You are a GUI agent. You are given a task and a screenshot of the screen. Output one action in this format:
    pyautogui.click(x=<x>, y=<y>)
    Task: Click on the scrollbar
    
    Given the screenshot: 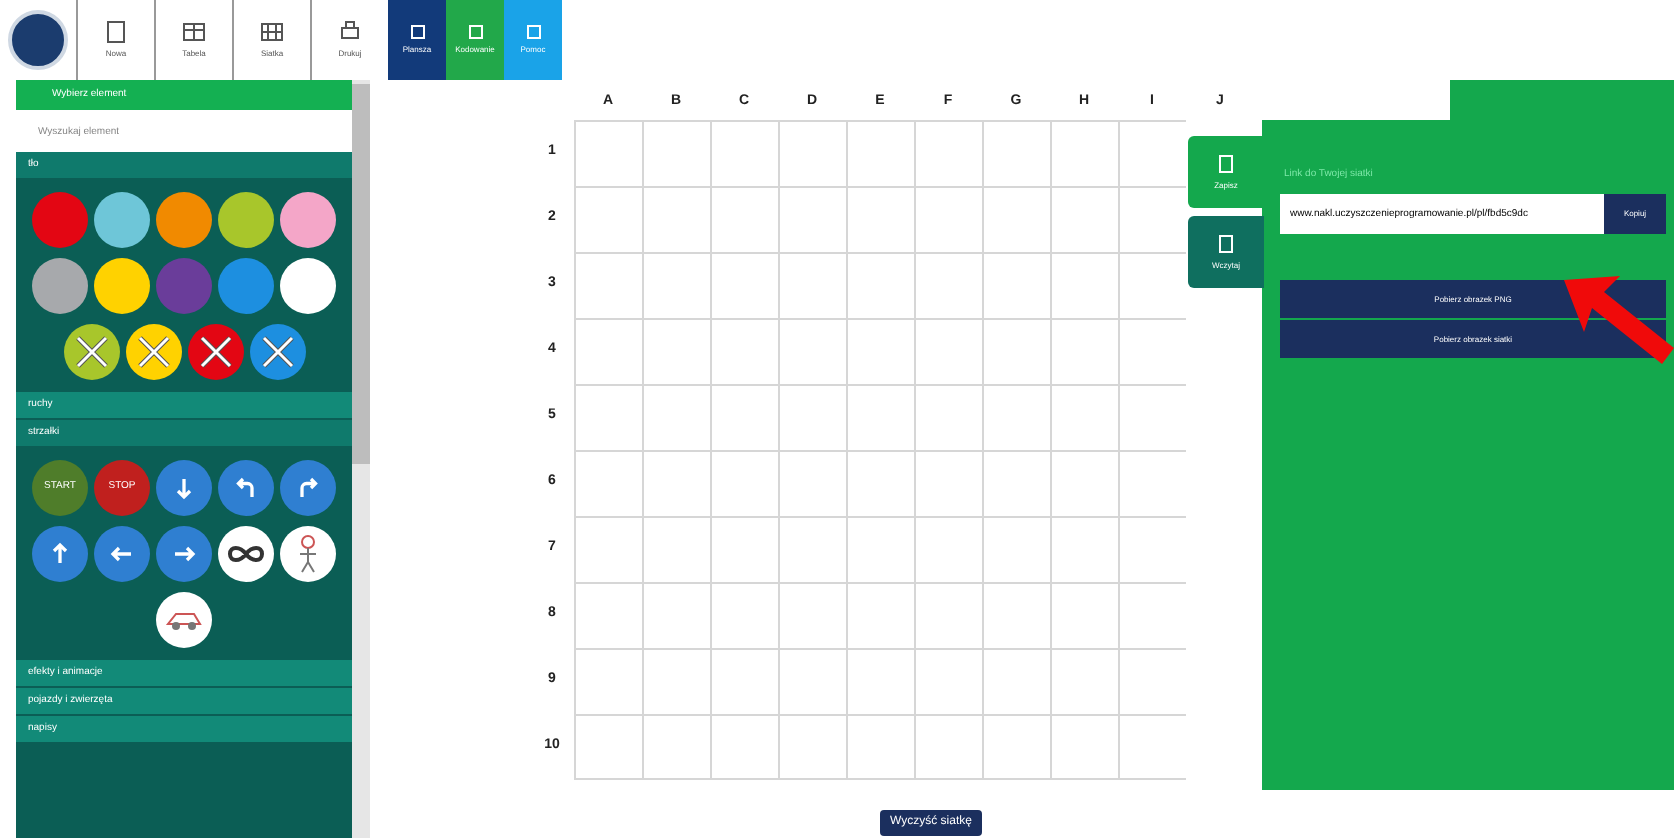 What is the action you would take?
    pyautogui.click(x=361, y=459)
    